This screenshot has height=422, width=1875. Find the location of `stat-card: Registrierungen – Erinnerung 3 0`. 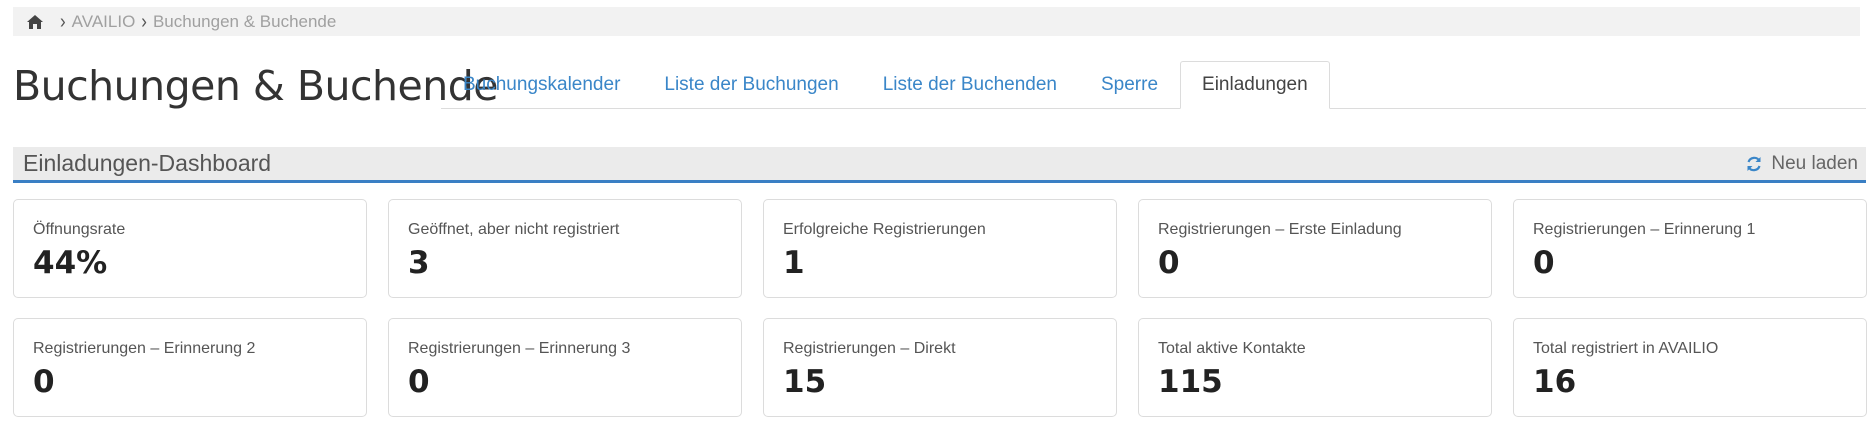

stat-card: Registrierungen – Erinnerung 3 0 is located at coordinates (565, 367).